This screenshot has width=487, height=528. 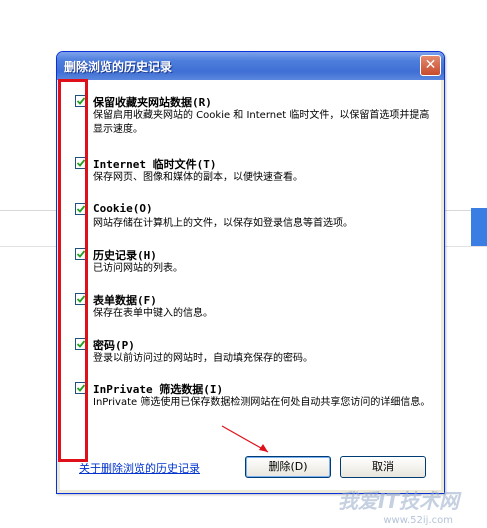 What do you see at coordinates (418, 520) in the screenshot?
I see `watermark-url: www.52ij.com` at bounding box center [418, 520].